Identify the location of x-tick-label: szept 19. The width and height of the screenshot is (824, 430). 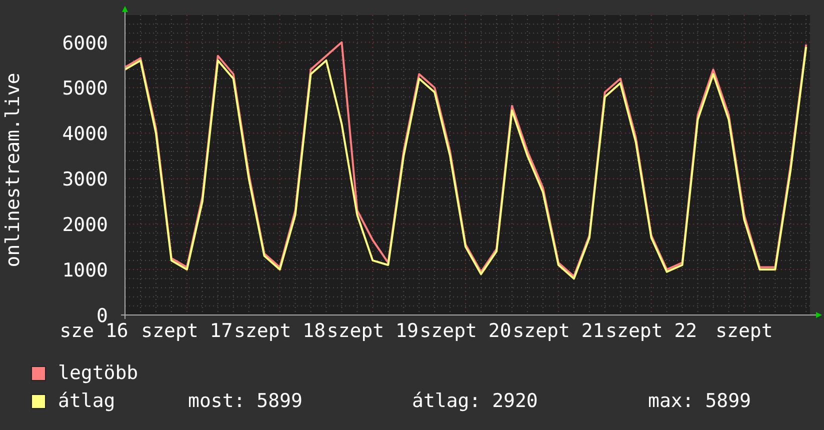
(372, 331).